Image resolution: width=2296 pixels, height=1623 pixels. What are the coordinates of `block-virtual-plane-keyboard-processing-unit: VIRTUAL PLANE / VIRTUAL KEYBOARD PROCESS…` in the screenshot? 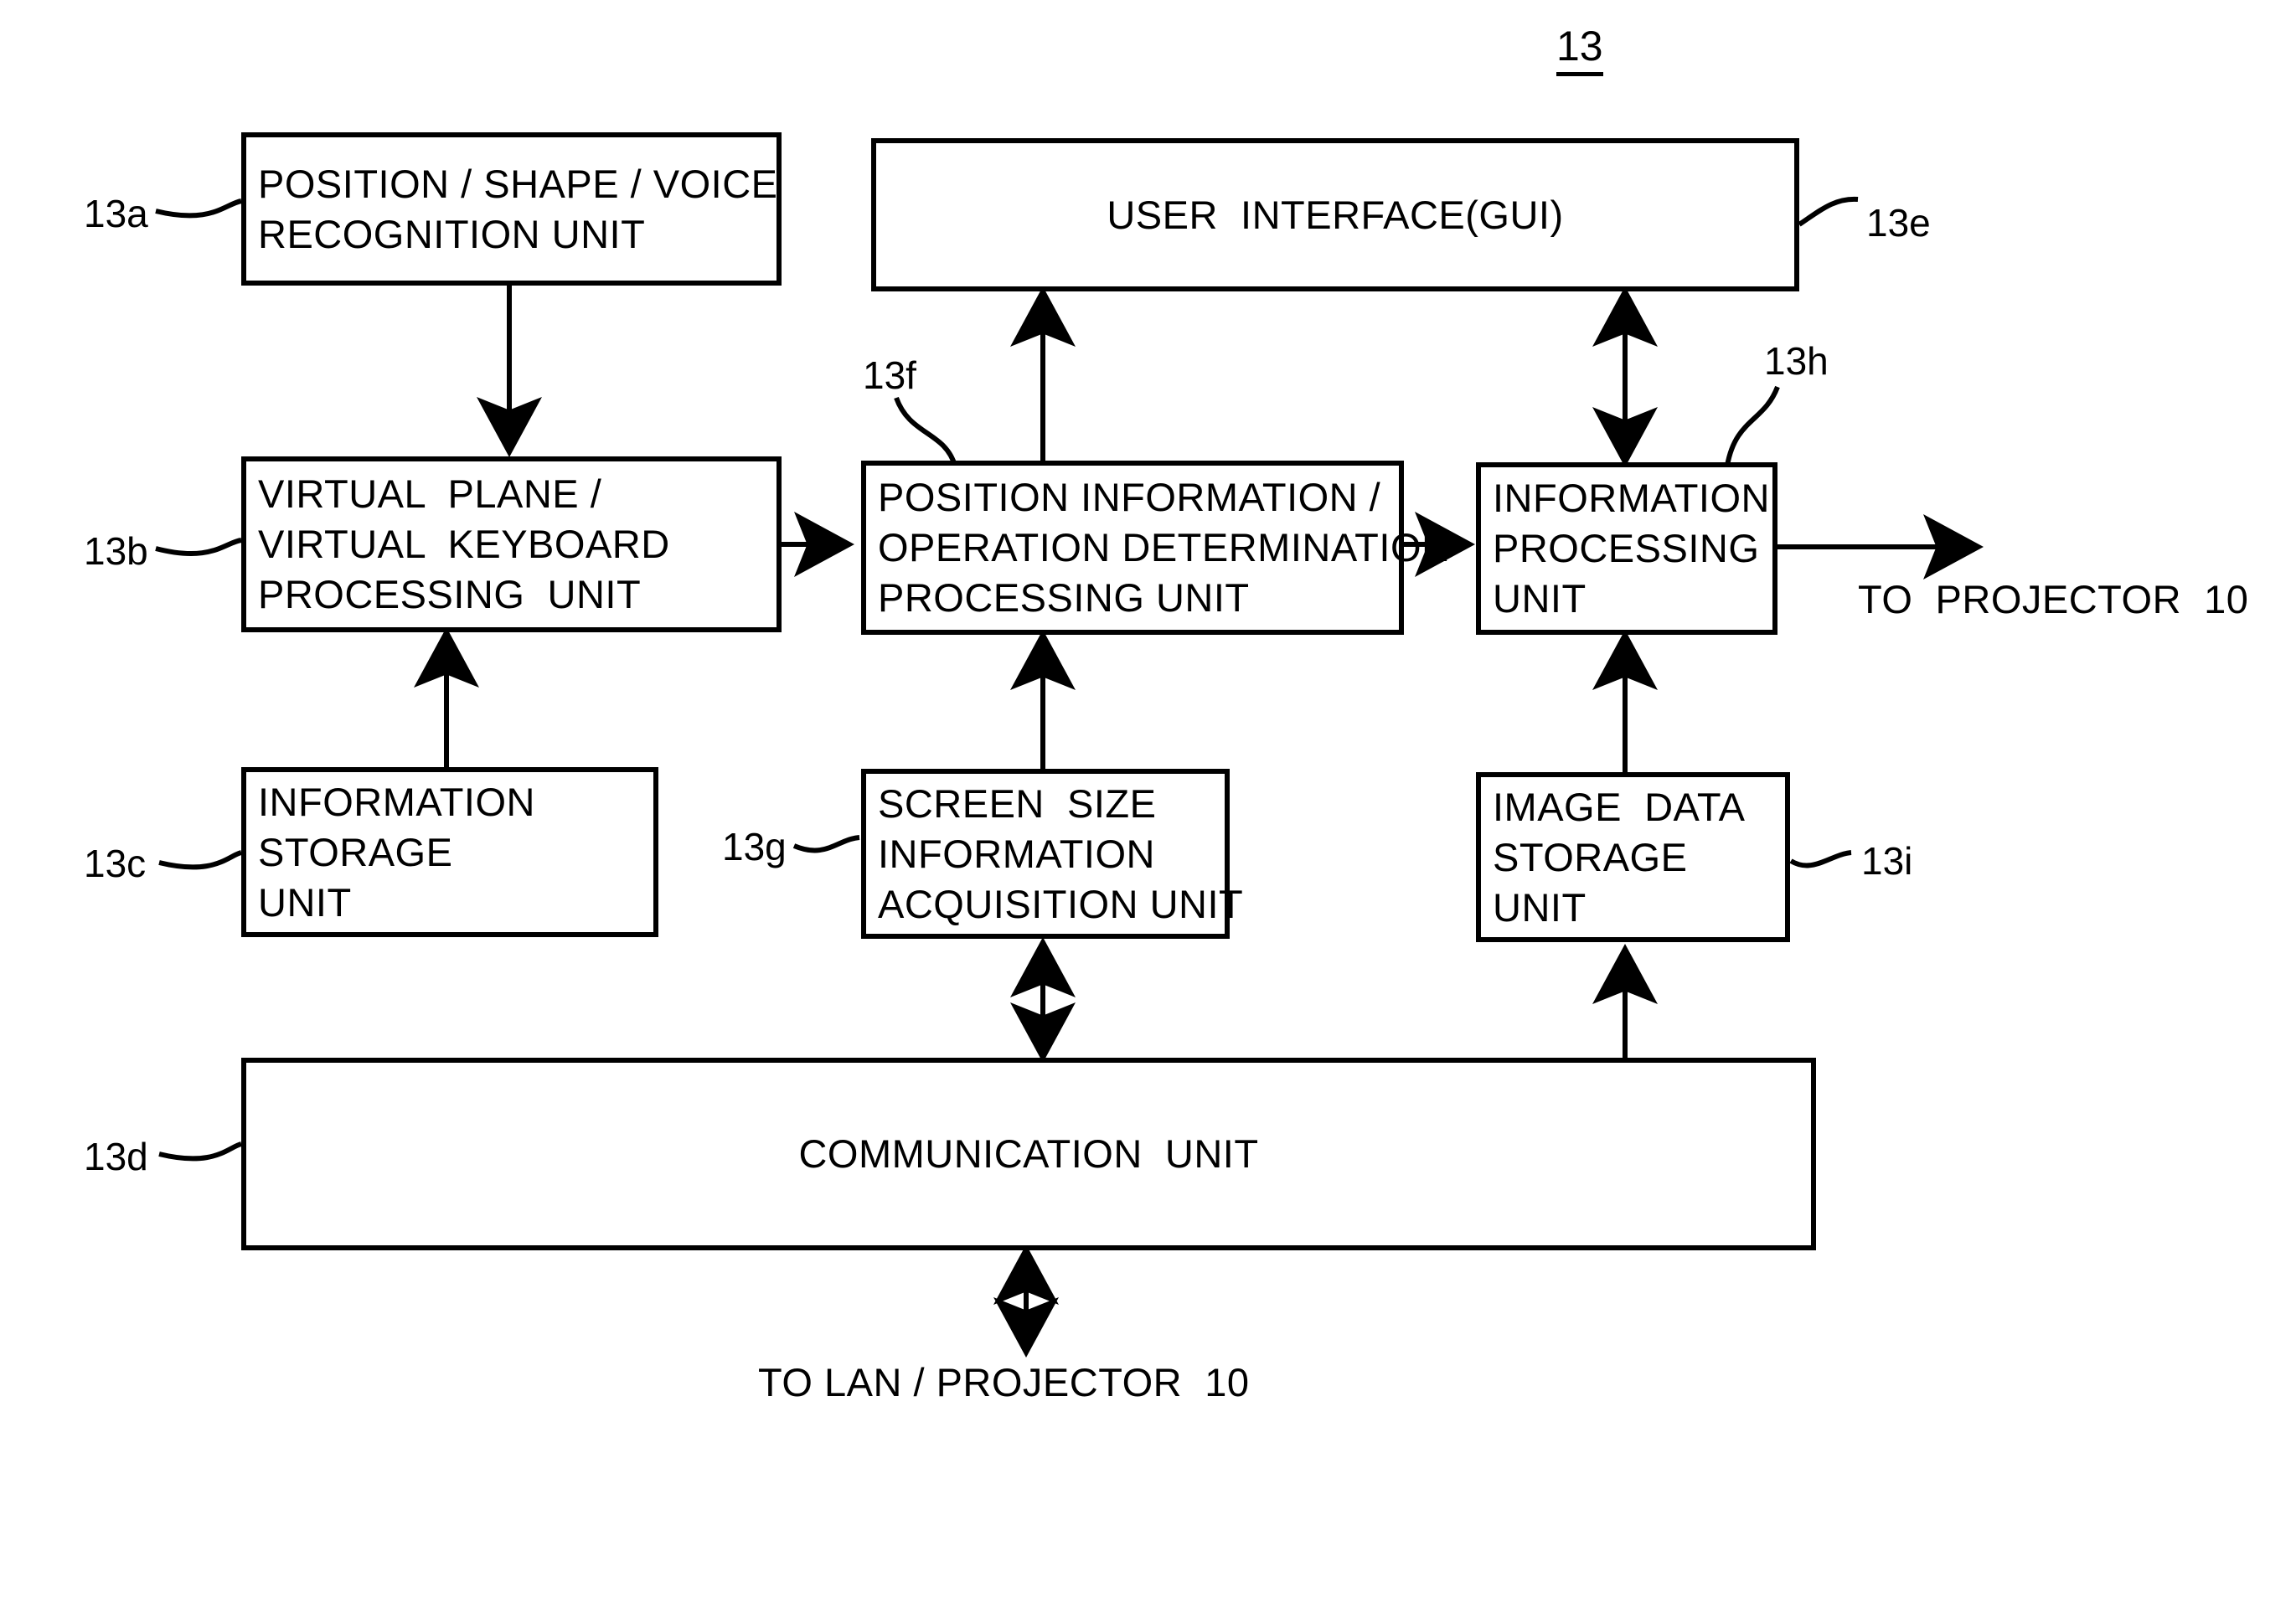 It's located at (511, 544).